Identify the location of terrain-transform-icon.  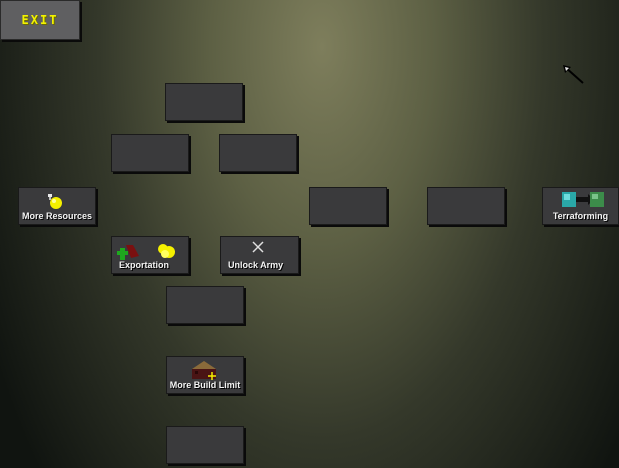
(583, 199).